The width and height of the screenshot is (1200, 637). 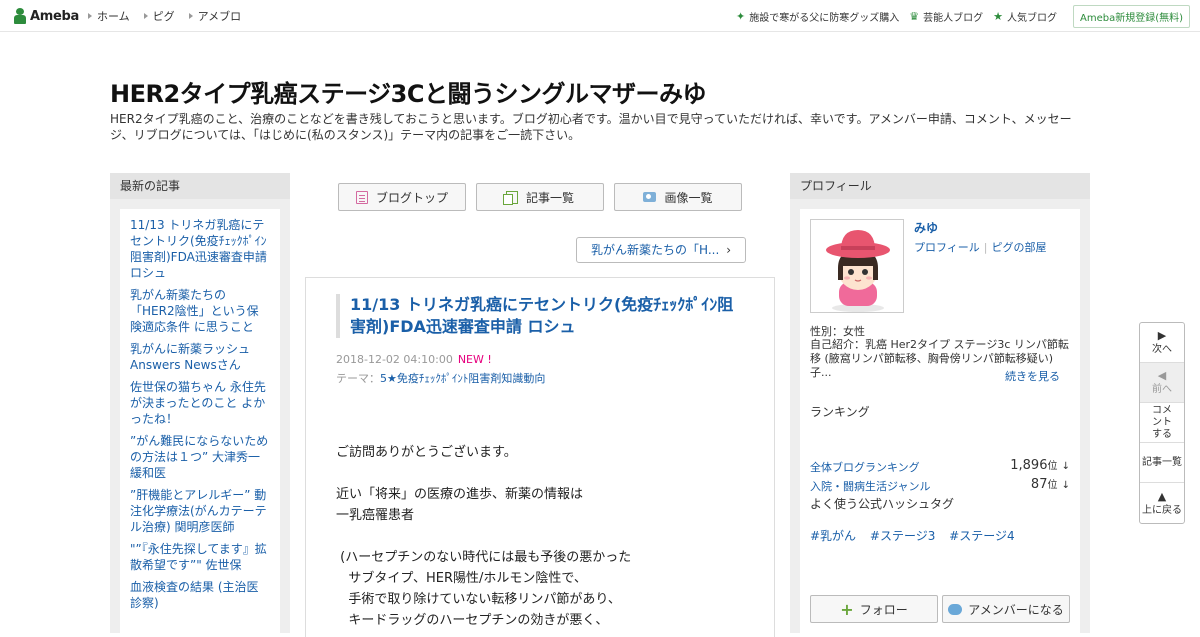 What do you see at coordinates (650, 197) in the screenshot?
I see `camera-icon` at bounding box center [650, 197].